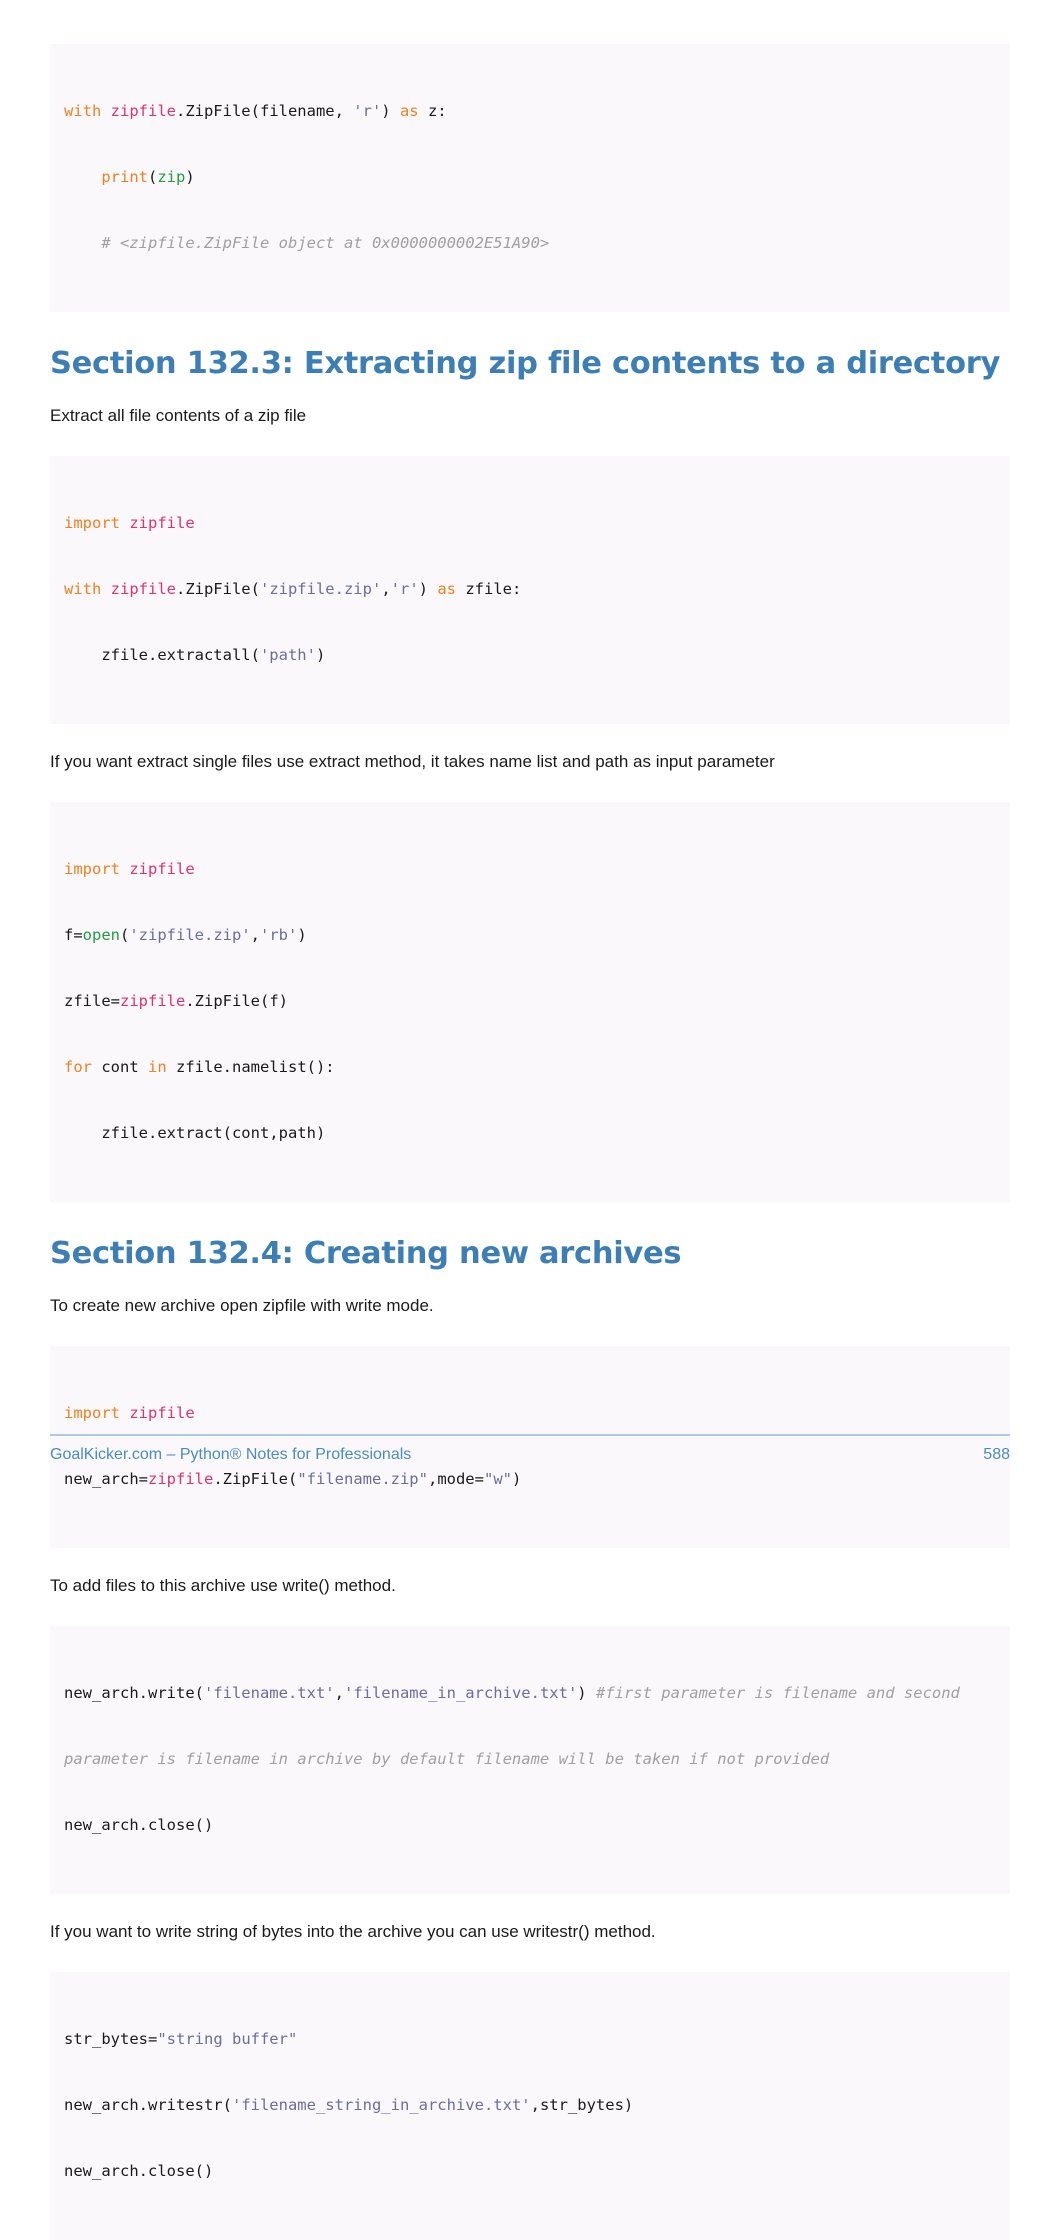 This screenshot has width=1060, height=2240. I want to click on code-token-function: print, so click(124, 177).